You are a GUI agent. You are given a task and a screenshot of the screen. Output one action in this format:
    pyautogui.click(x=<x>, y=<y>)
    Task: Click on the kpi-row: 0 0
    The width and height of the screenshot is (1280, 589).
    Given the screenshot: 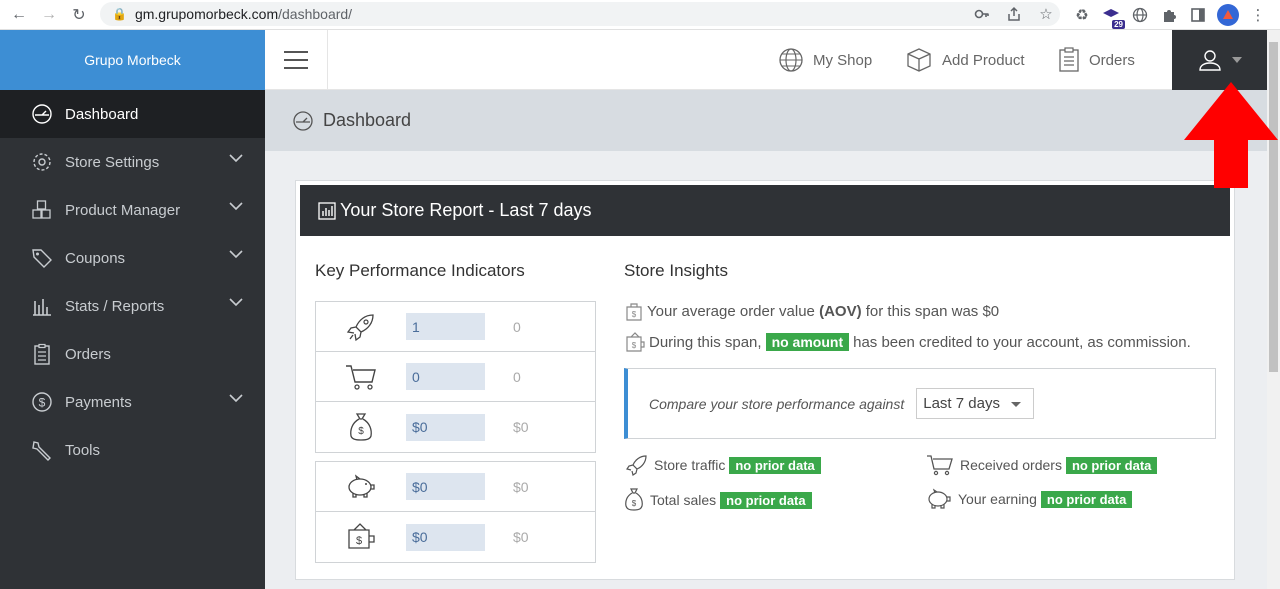 What is the action you would take?
    pyautogui.click(x=455, y=377)
    